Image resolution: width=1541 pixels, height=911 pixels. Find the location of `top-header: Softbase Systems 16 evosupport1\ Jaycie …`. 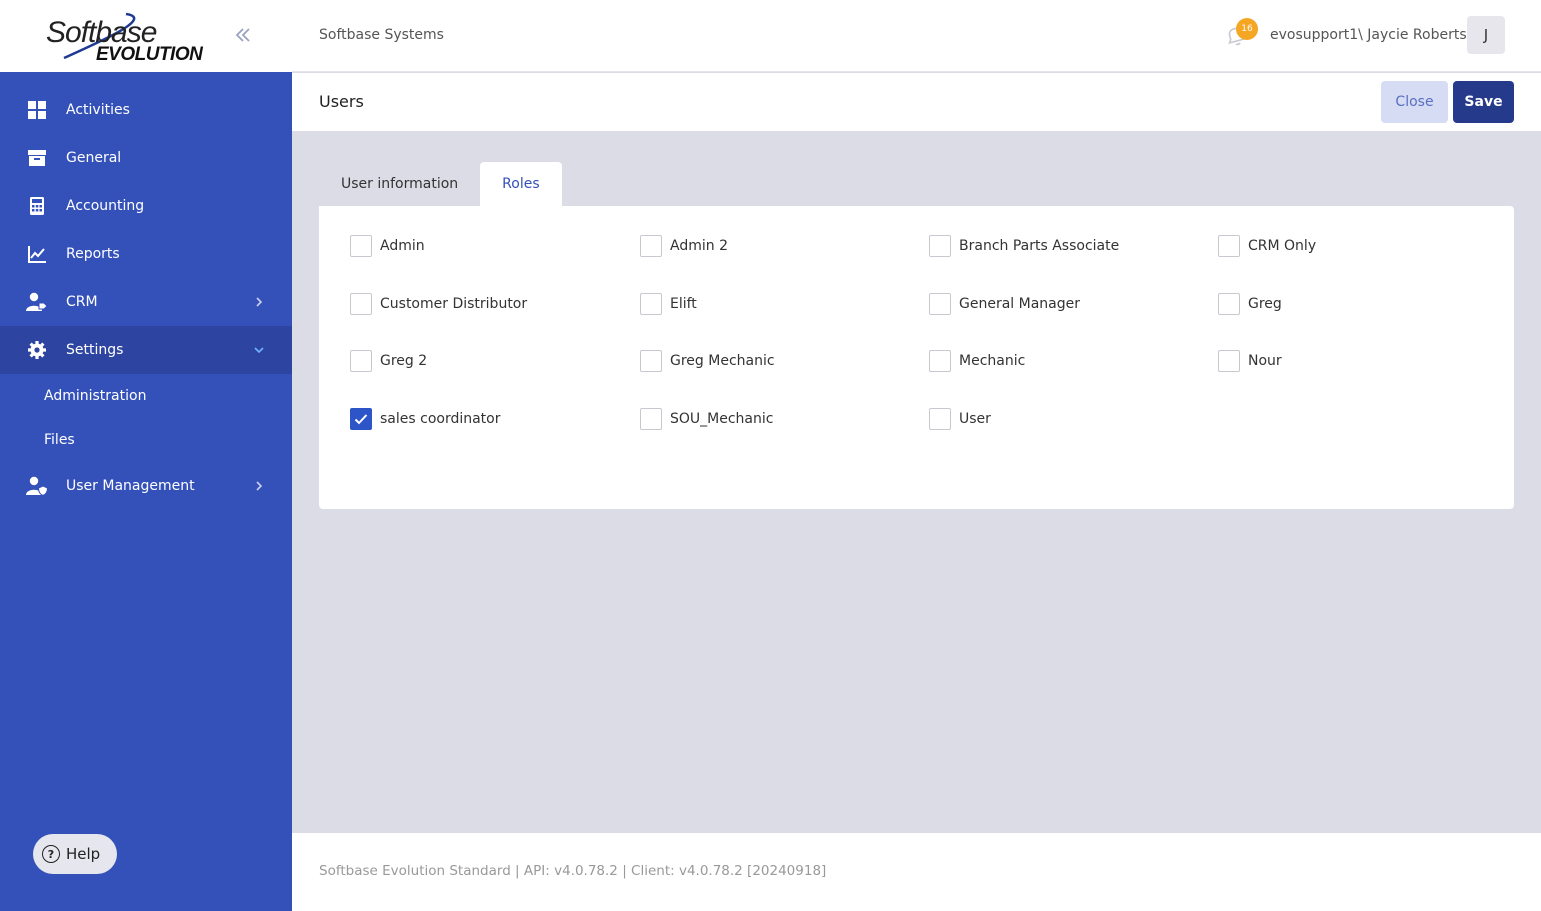

top-header: Softbase Systems 16 evosupport1\ Jaycie … is located at coordinates (916, 36).